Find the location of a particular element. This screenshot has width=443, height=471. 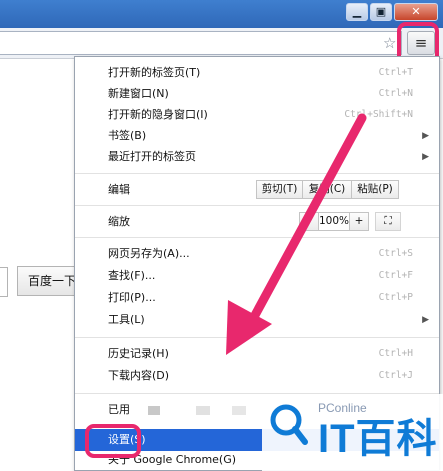

watermark-brand: PConline is located at coordinates (342, 408).